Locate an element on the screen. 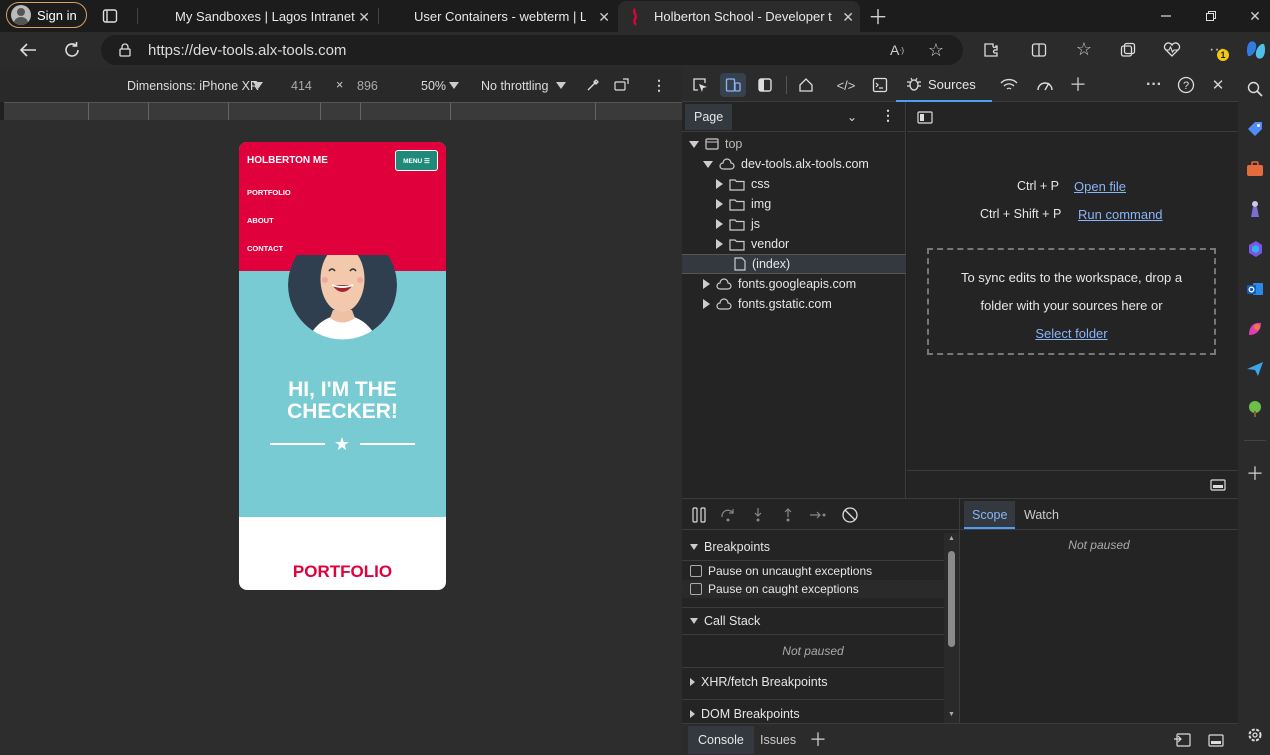  tree-file-index: (index) is located at coordinates (762, 264).